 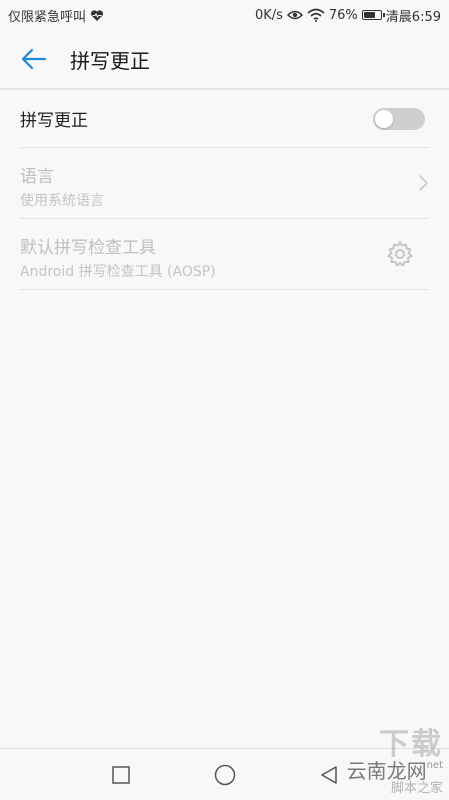 I want to click on heart-rate-icon, so click(x=97, y=15).